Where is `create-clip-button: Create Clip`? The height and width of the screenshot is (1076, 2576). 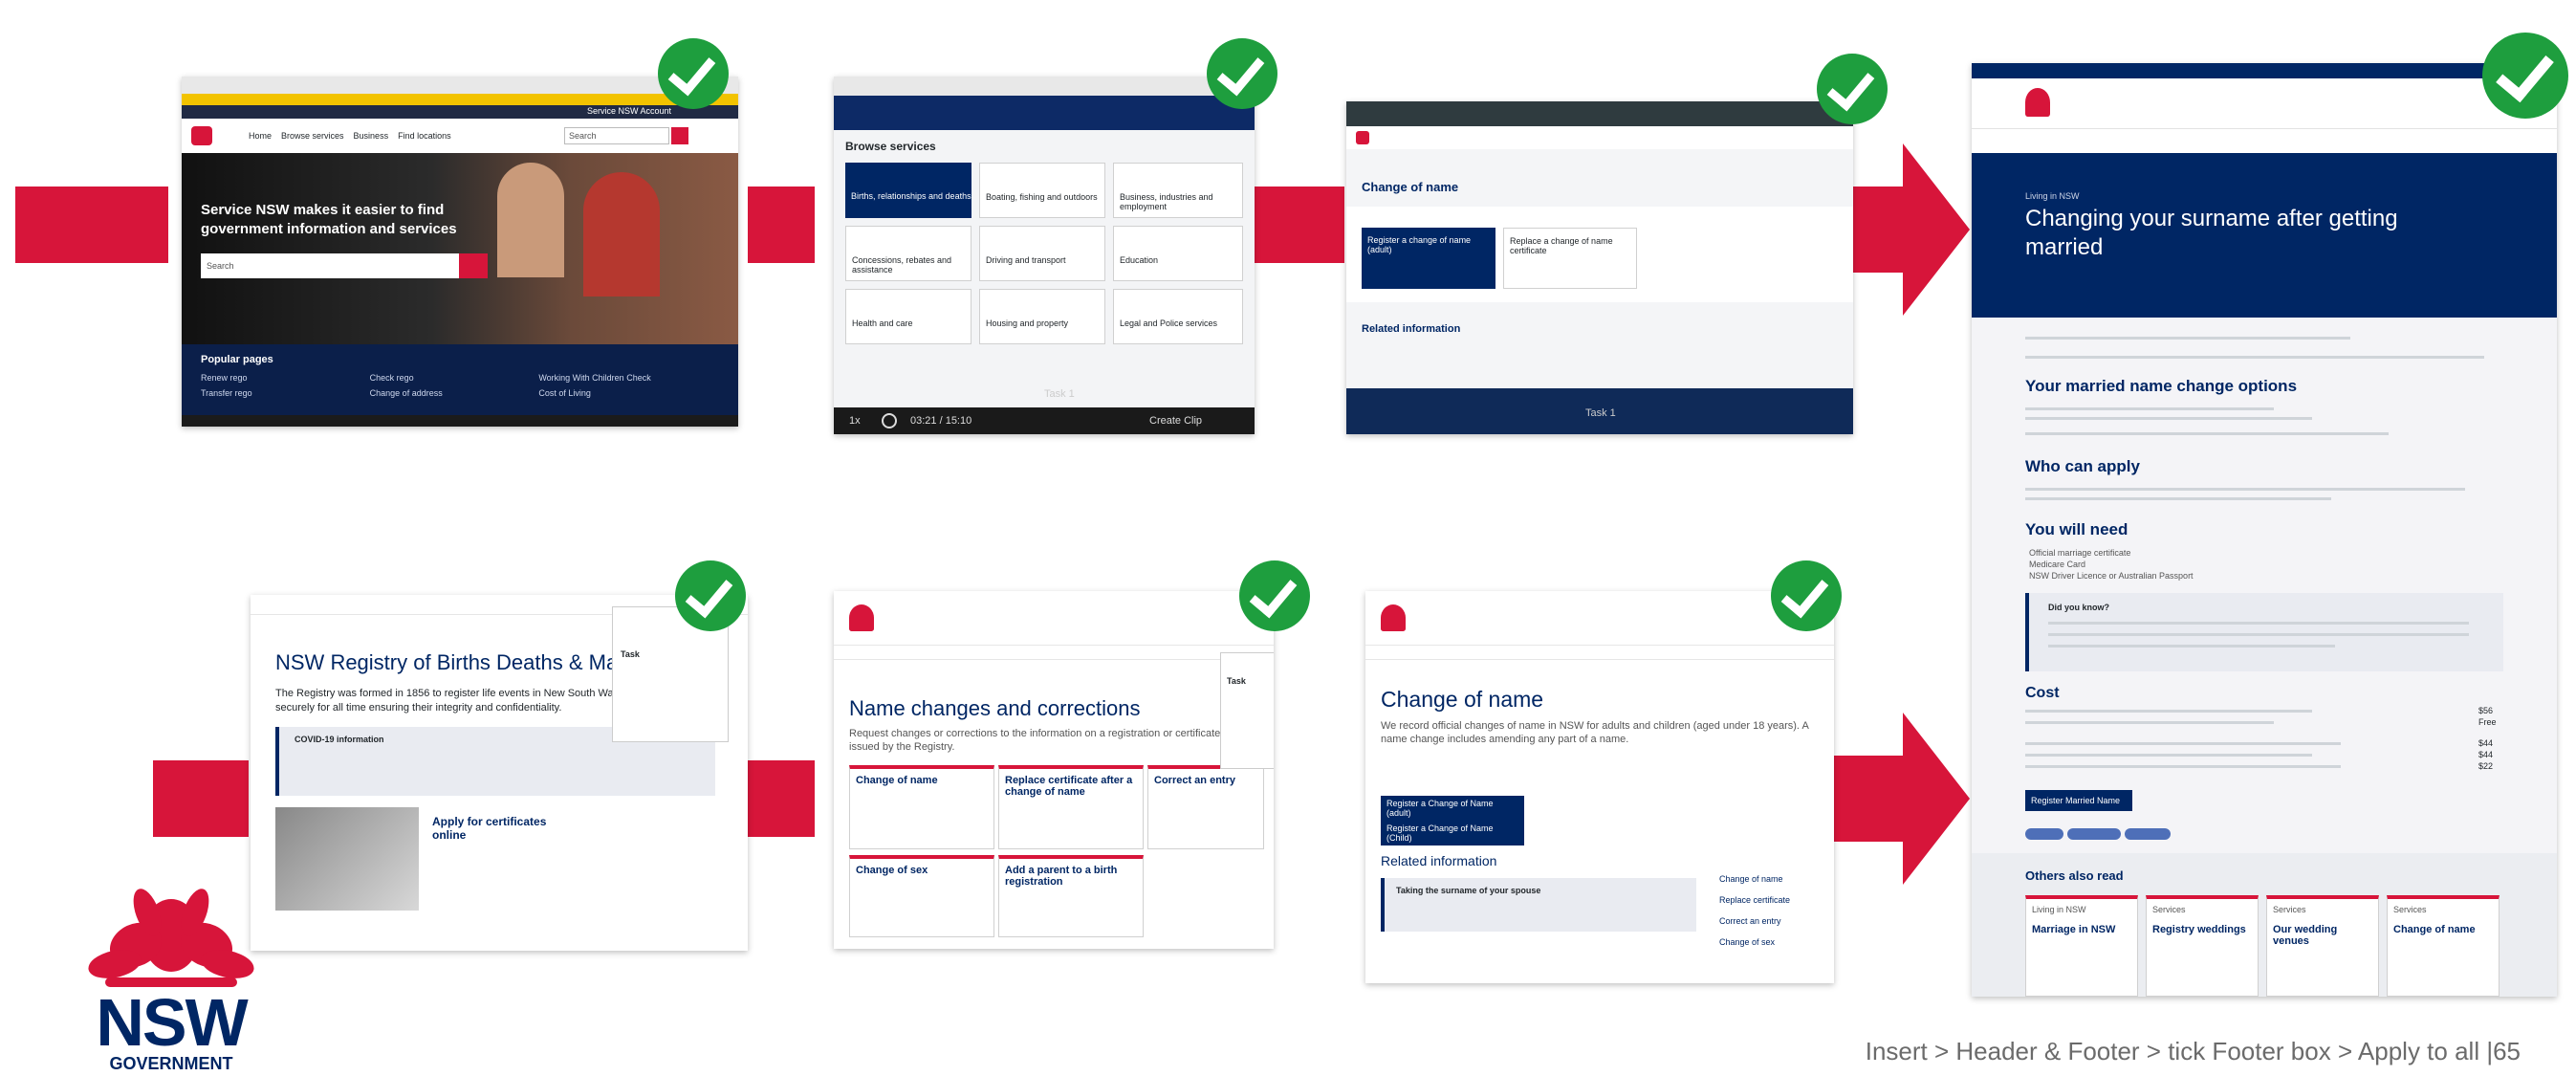
create-clip-button: Create Clip is located at coordinates (1175, 421).